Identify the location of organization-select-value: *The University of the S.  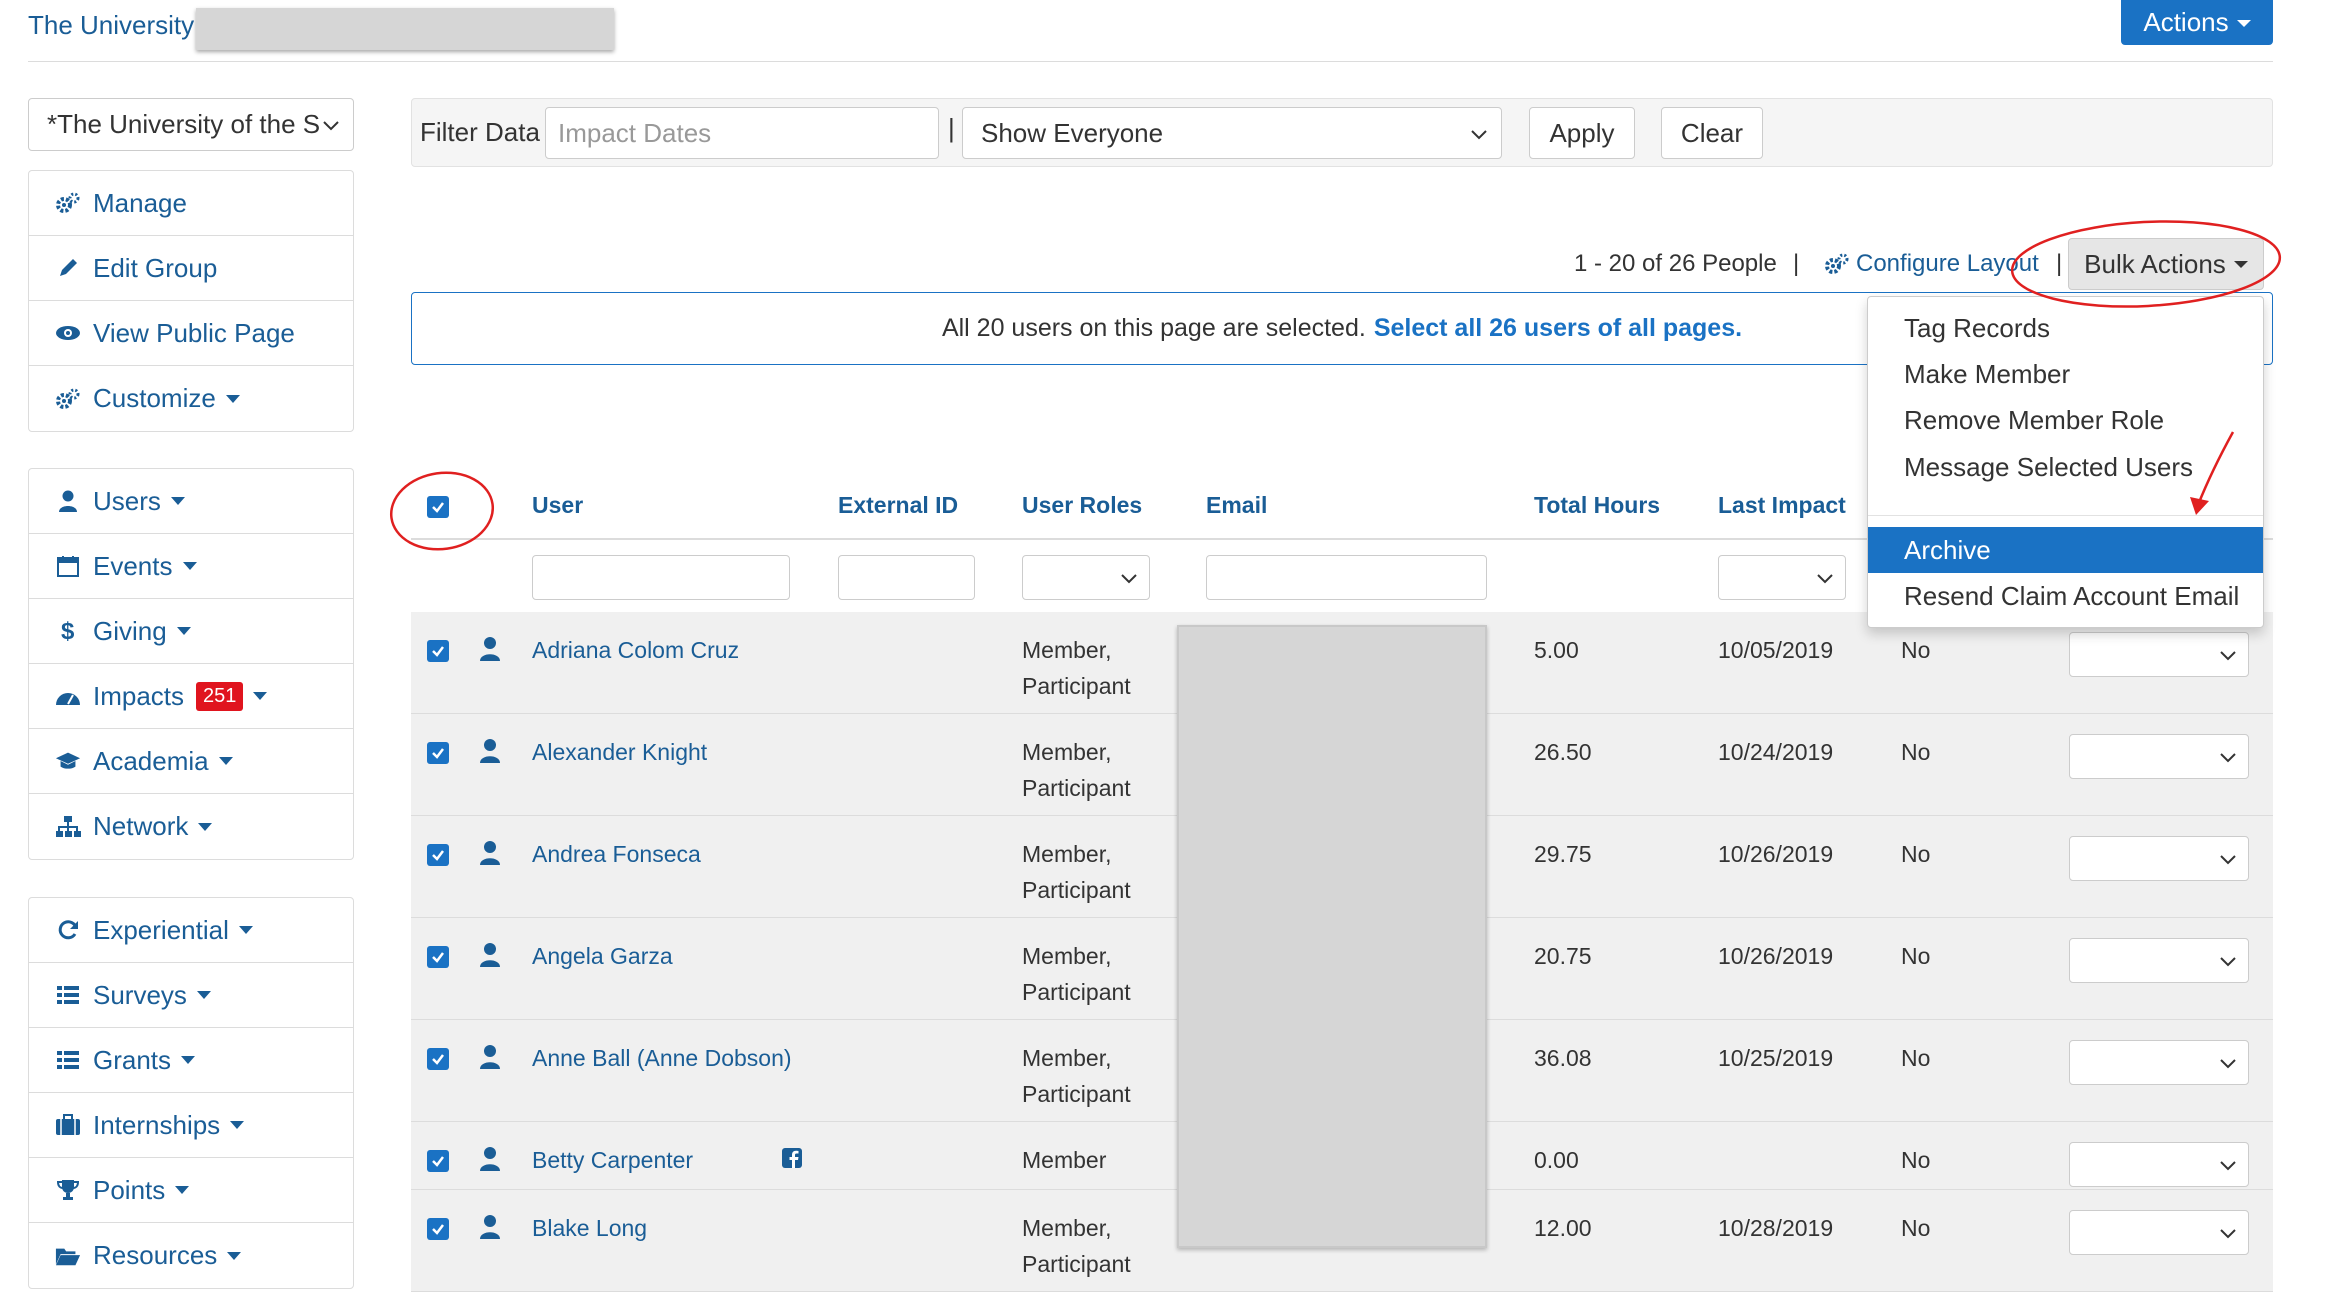
(184, 124).